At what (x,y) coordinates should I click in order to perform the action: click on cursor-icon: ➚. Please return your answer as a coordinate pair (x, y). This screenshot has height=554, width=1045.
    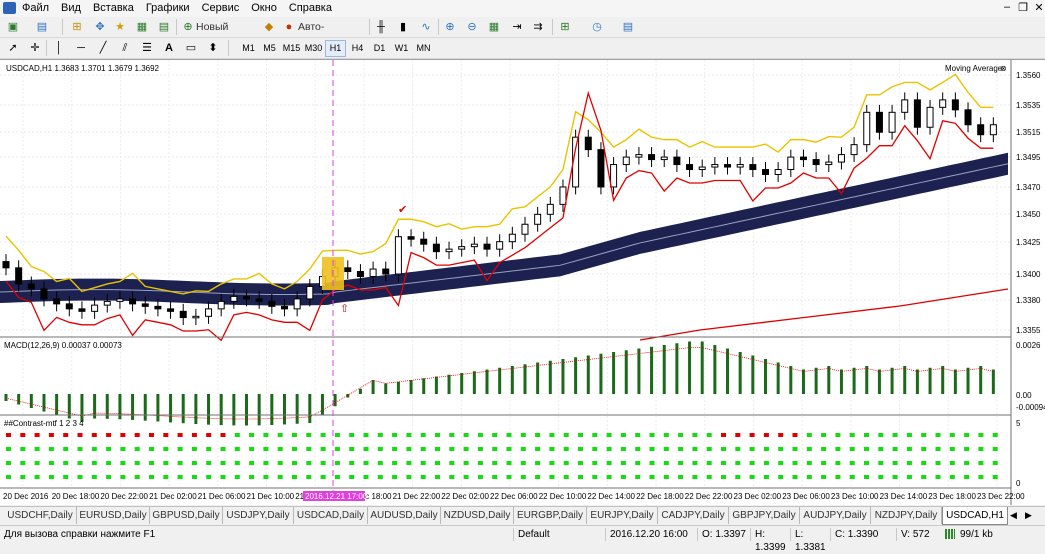
    Looking at the image, I should click on (13, 48).